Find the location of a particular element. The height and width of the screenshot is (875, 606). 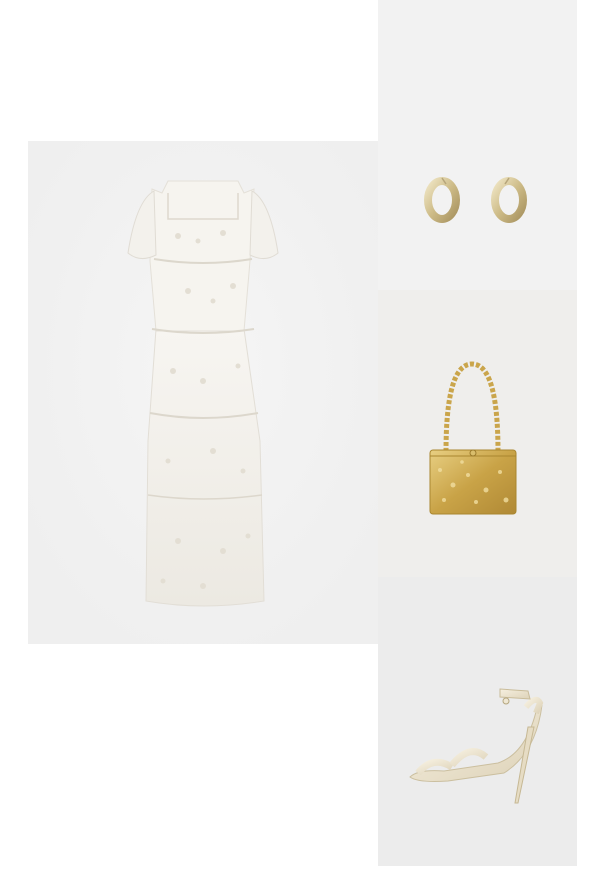

earrings-product-tile is located at coordinates (477, 145).